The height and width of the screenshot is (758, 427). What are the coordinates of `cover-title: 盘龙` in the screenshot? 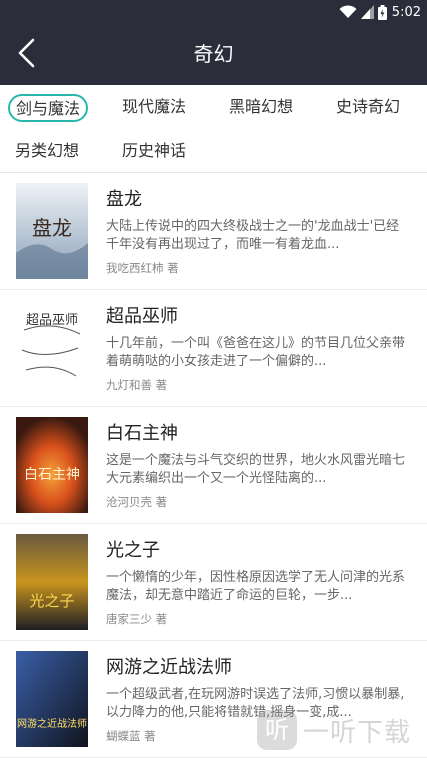 It's located at (52, 228).